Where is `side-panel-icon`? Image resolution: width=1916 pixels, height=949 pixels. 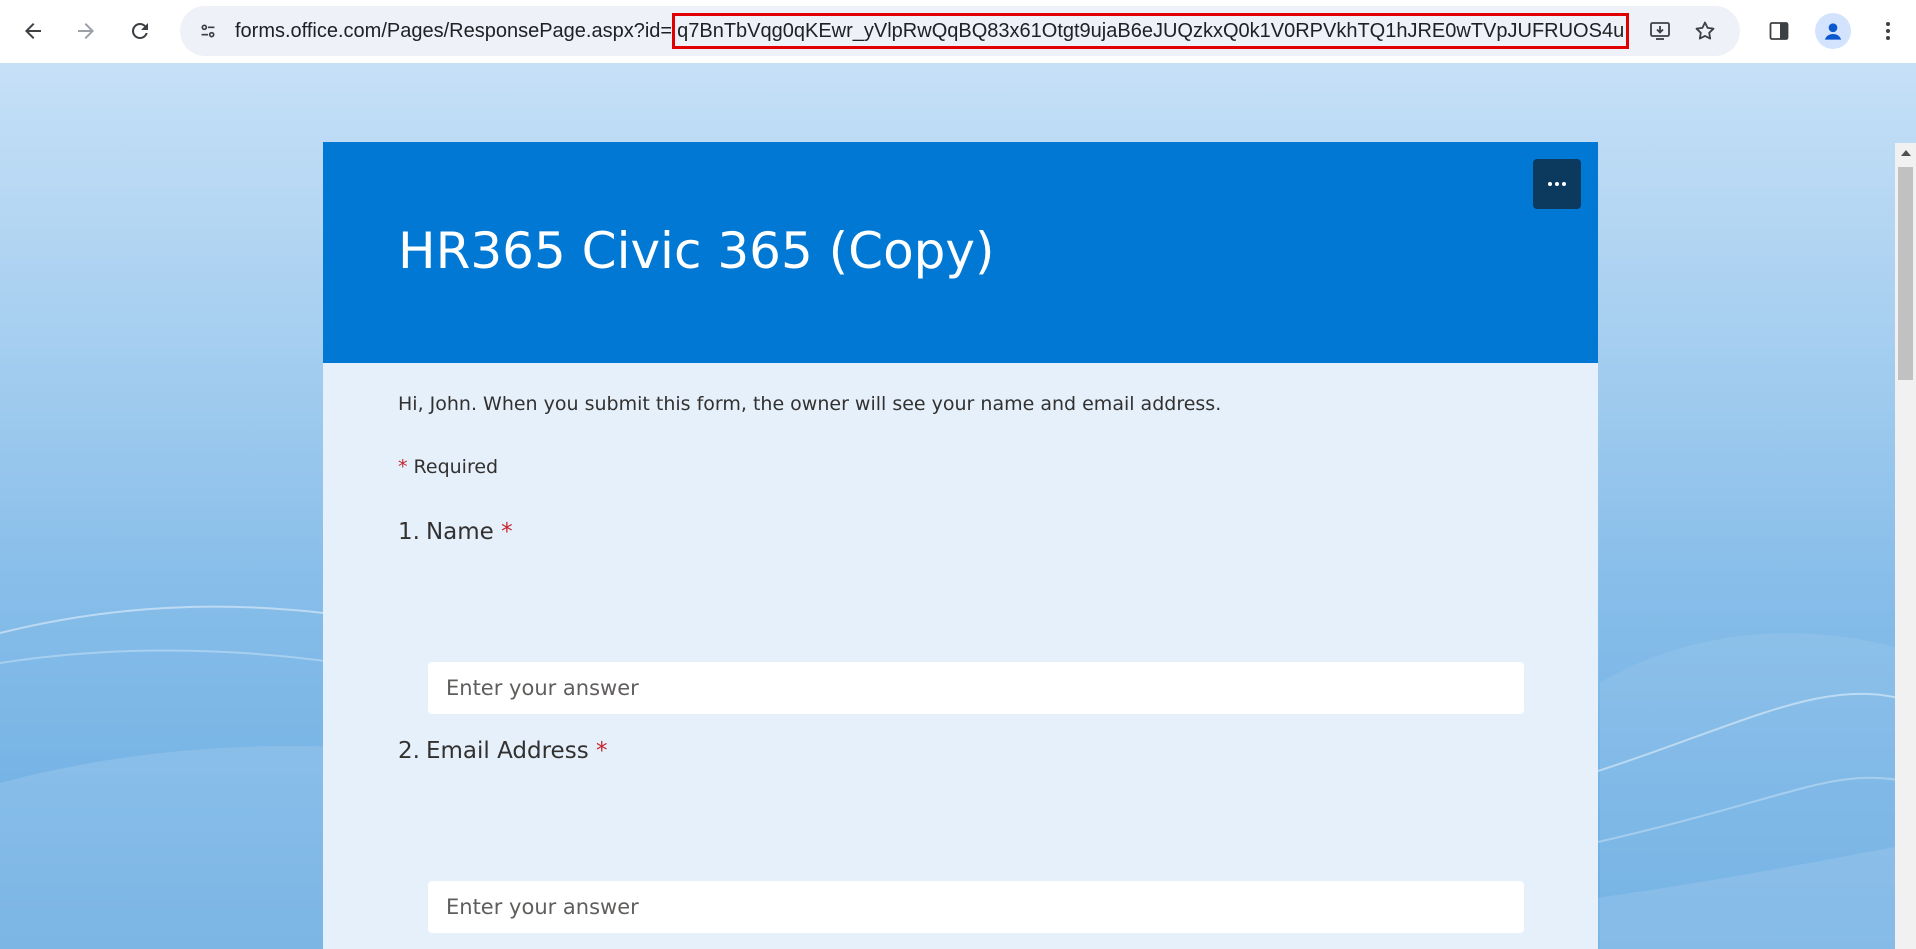 side-panel-icon is located at coordinates (1779, 31).